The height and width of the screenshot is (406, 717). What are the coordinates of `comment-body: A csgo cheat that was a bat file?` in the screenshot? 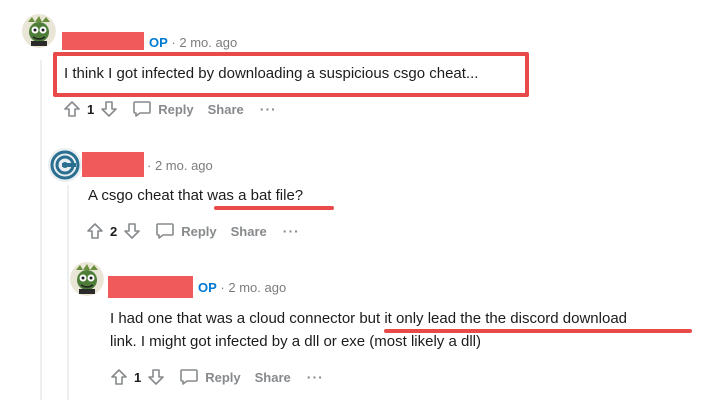 It's located at (196, 195).